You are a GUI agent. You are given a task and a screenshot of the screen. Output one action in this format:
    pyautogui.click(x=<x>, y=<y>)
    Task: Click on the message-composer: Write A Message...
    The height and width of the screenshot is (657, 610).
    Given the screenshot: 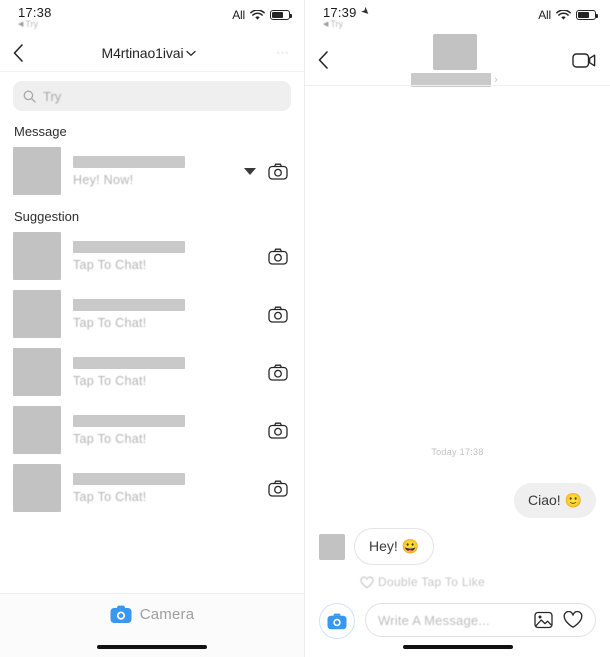 What is the action you would take?
    pyautogui.click(x=457, y=625)
    